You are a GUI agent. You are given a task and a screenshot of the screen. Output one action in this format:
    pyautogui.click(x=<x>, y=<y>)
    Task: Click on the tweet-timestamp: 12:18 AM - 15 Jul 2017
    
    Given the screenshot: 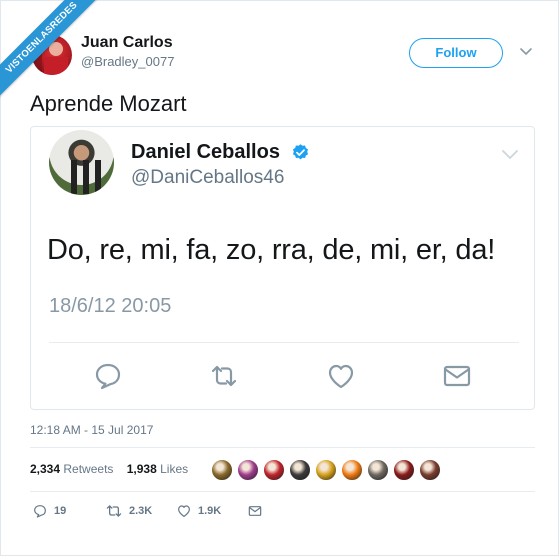 What is the action you would take?
    pyautogui.click(x=91, y=430)
    